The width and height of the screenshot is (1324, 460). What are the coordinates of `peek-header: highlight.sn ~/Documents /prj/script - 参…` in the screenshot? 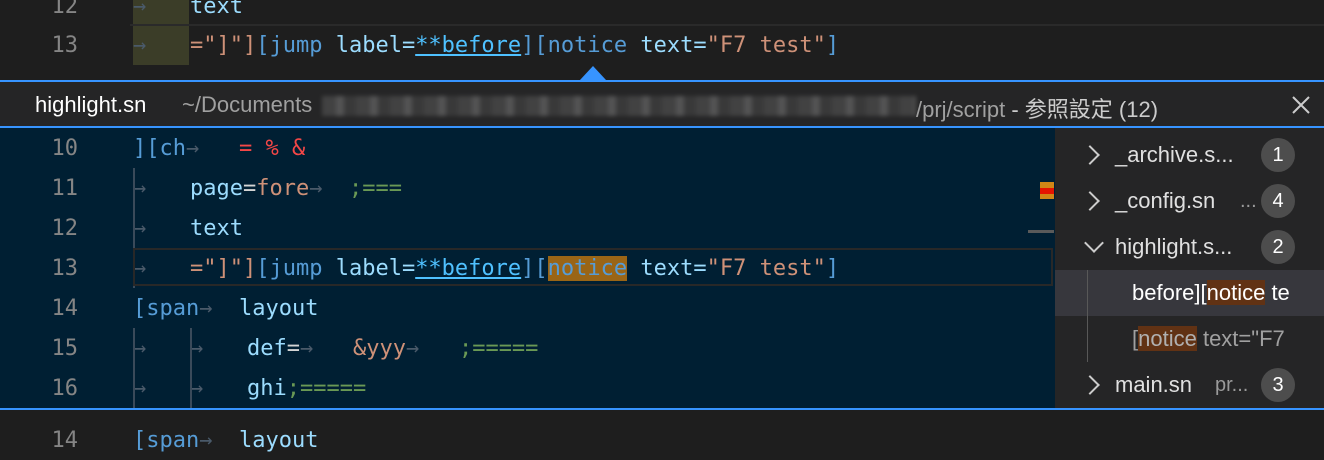 It's located at (662, 104).